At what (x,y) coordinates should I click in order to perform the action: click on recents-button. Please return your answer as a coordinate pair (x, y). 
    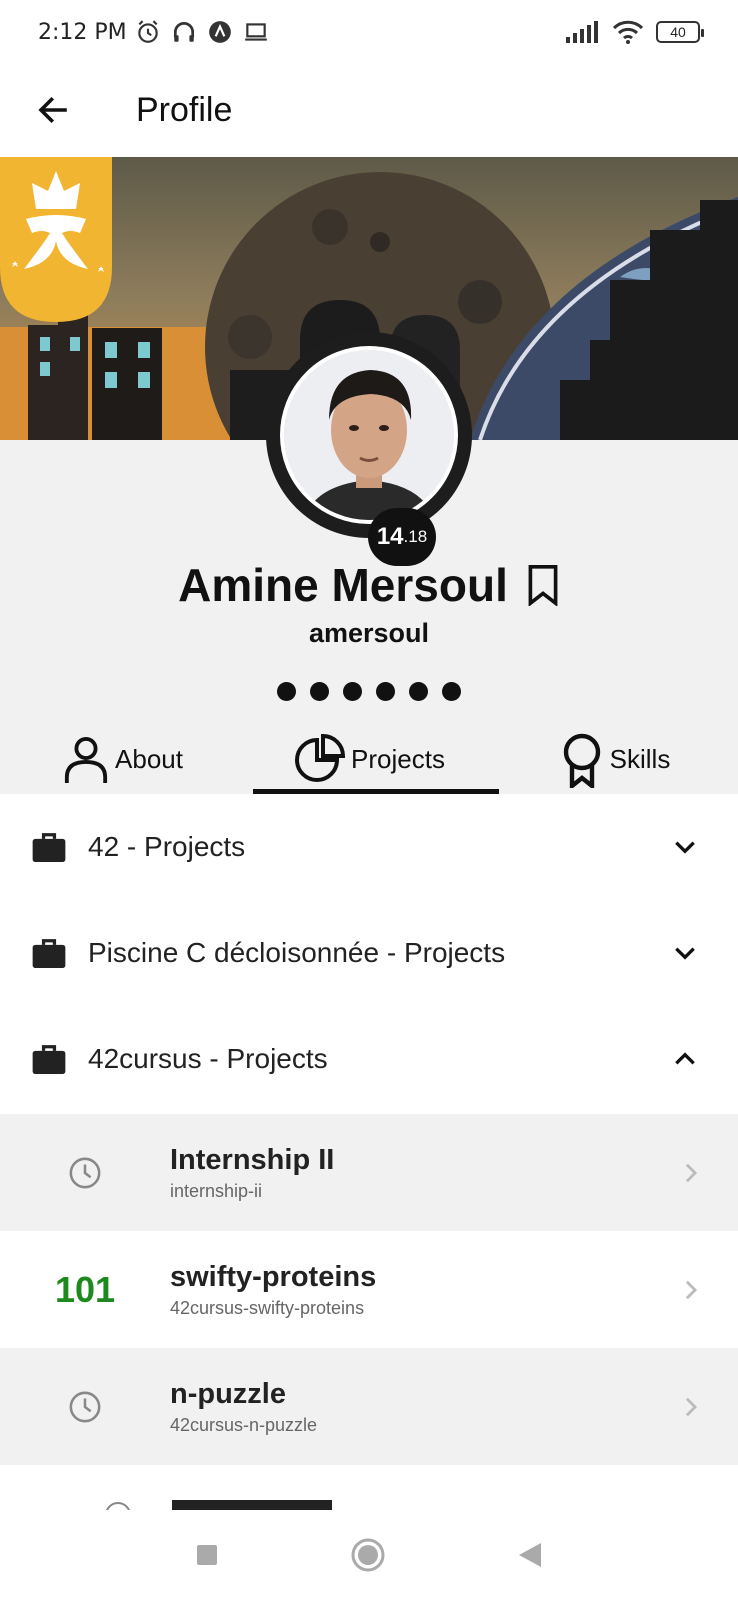
    Looking at the image, I should click on (207, 1555).